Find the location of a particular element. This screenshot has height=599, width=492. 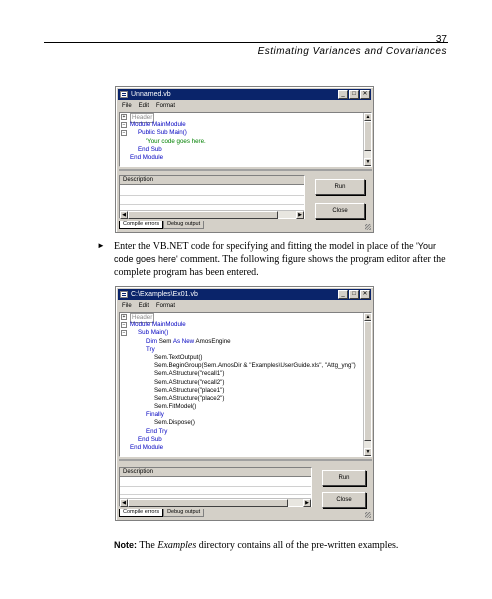

code-line: End Module is located at coordinates (241, 448).